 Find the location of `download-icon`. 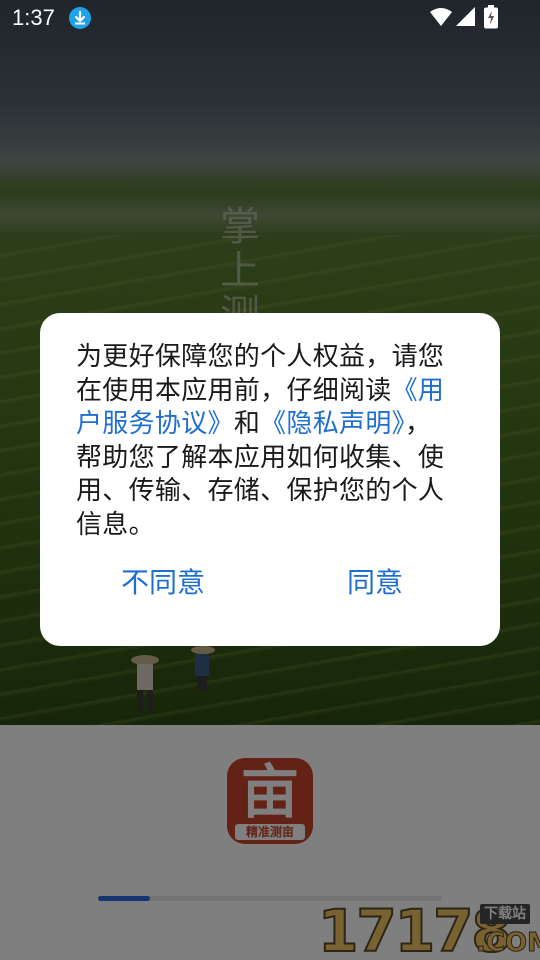

download-icon is located at coordinates (80, 18).